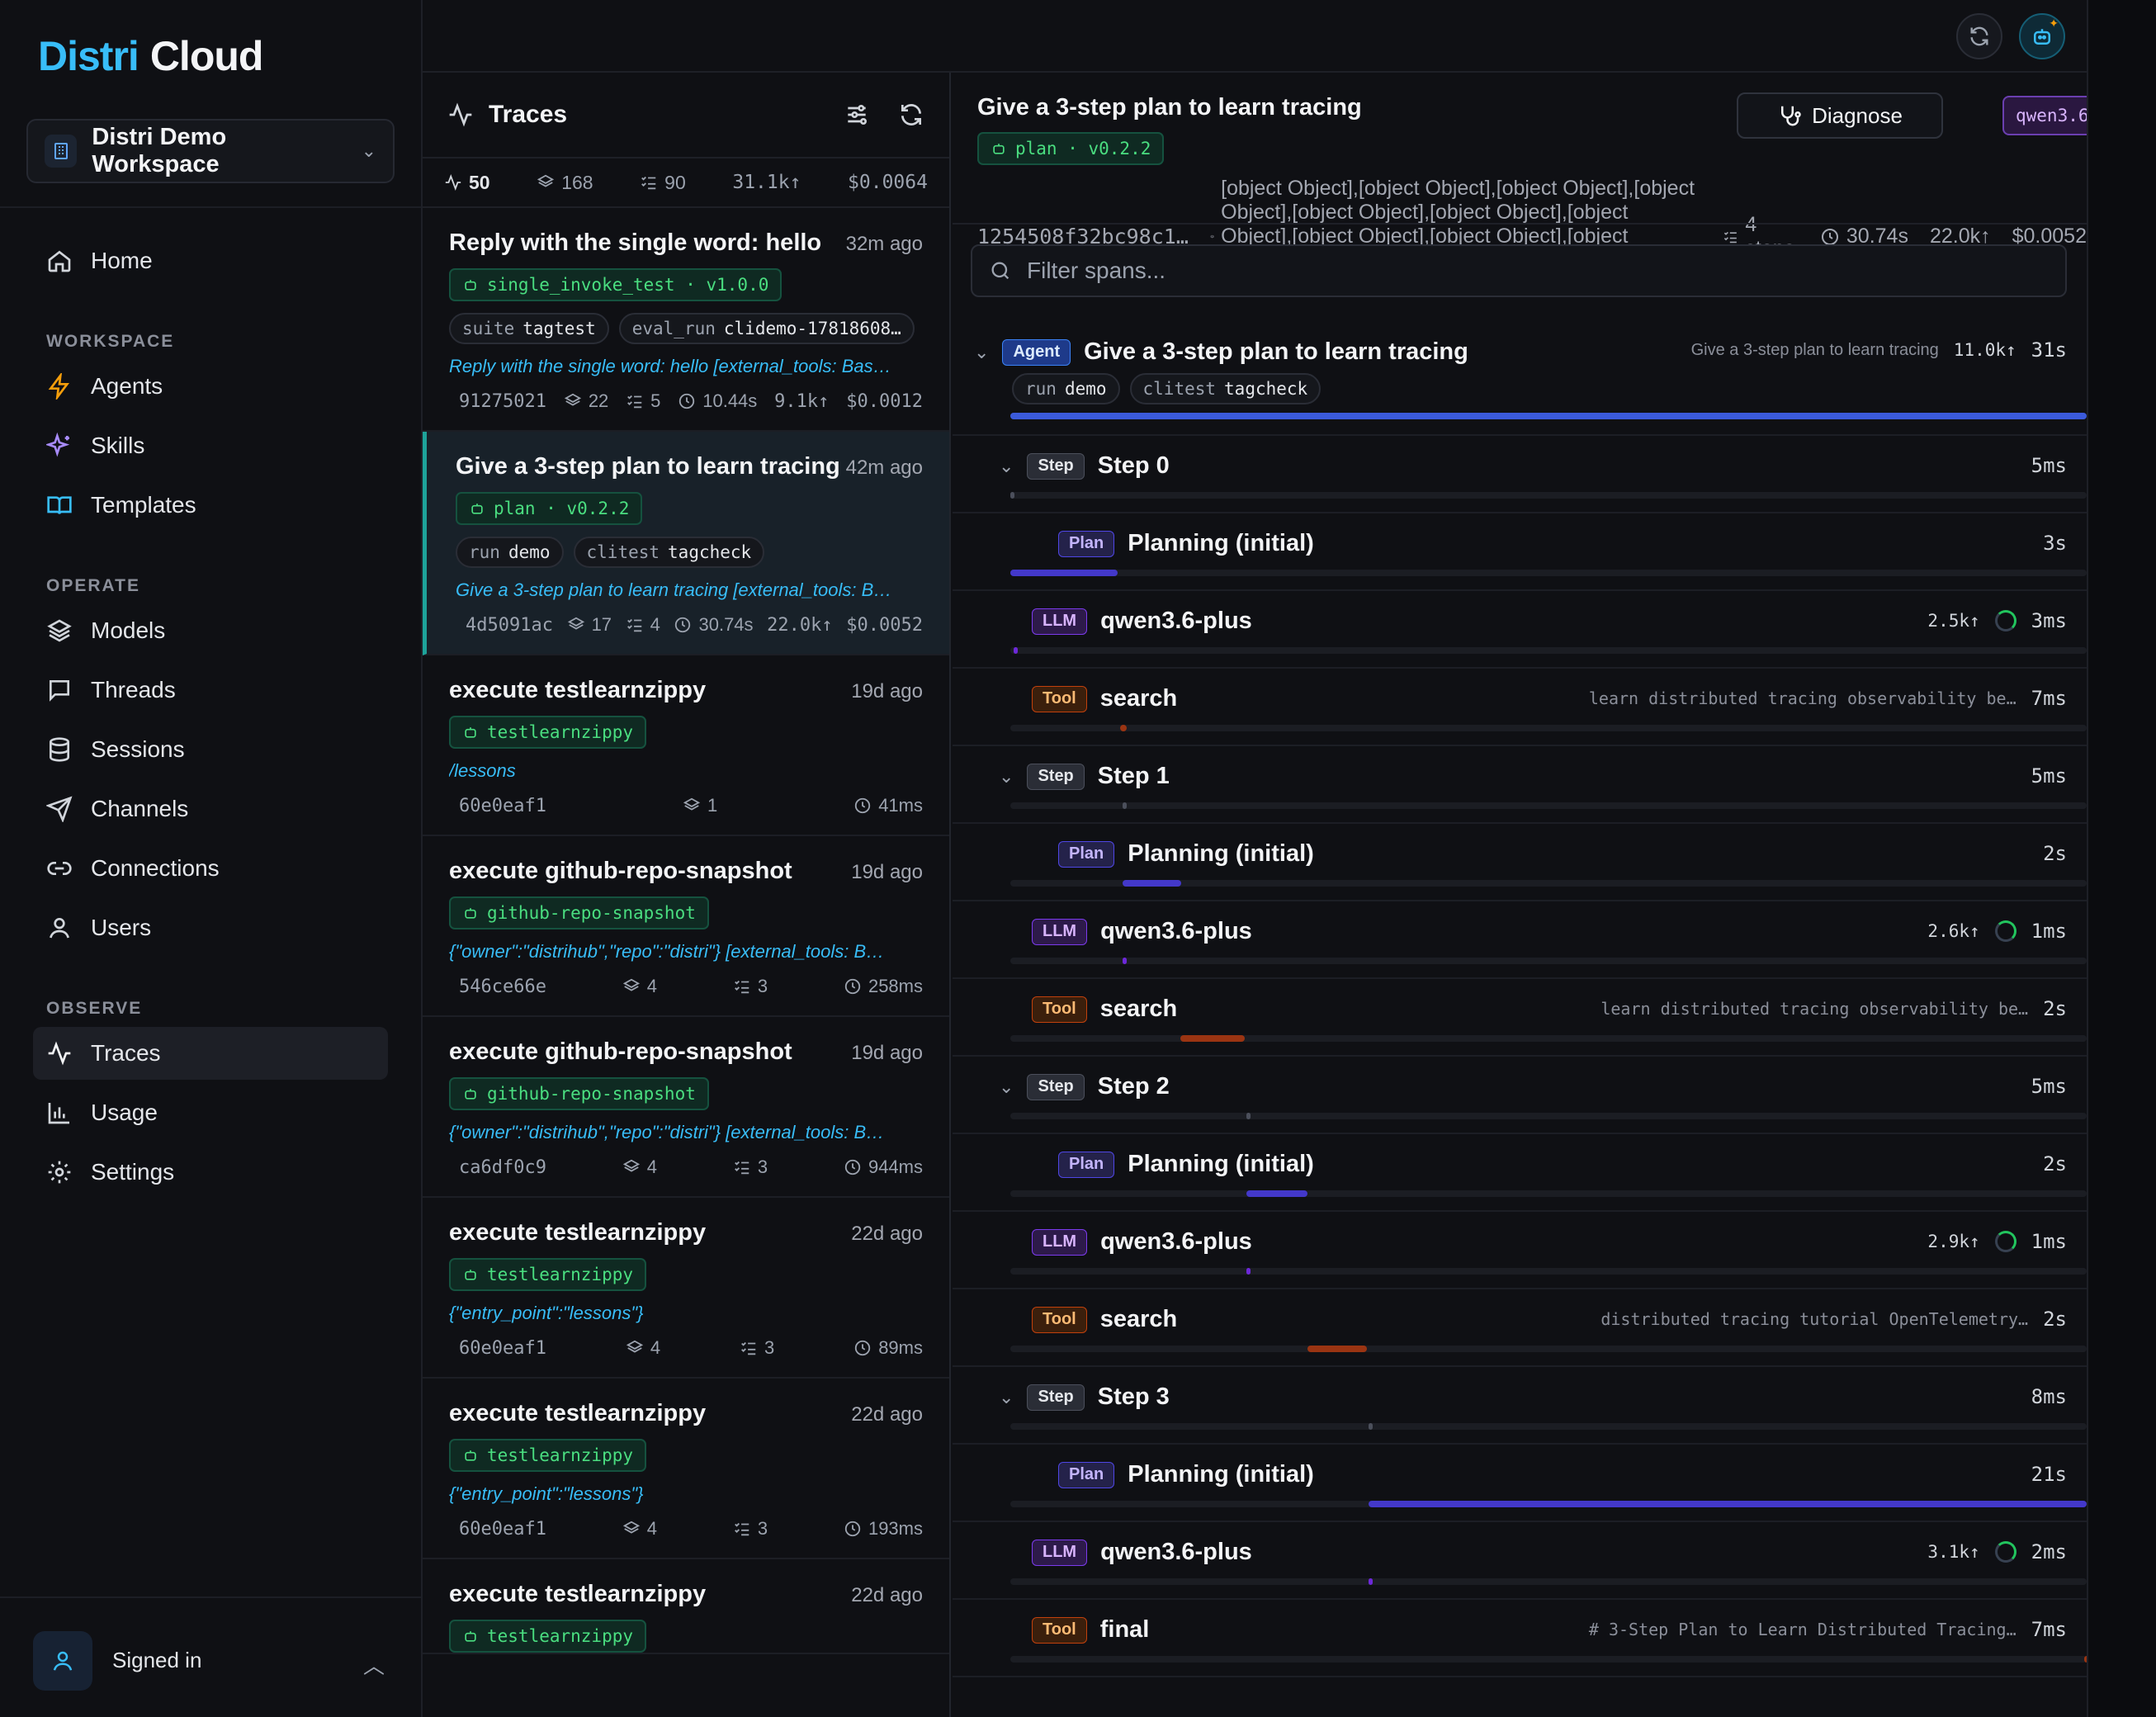 The image size is (2156, 1717). I want to click on span-row-step: ⌄ Step Step 2 5ms, so click(1520, 1095).